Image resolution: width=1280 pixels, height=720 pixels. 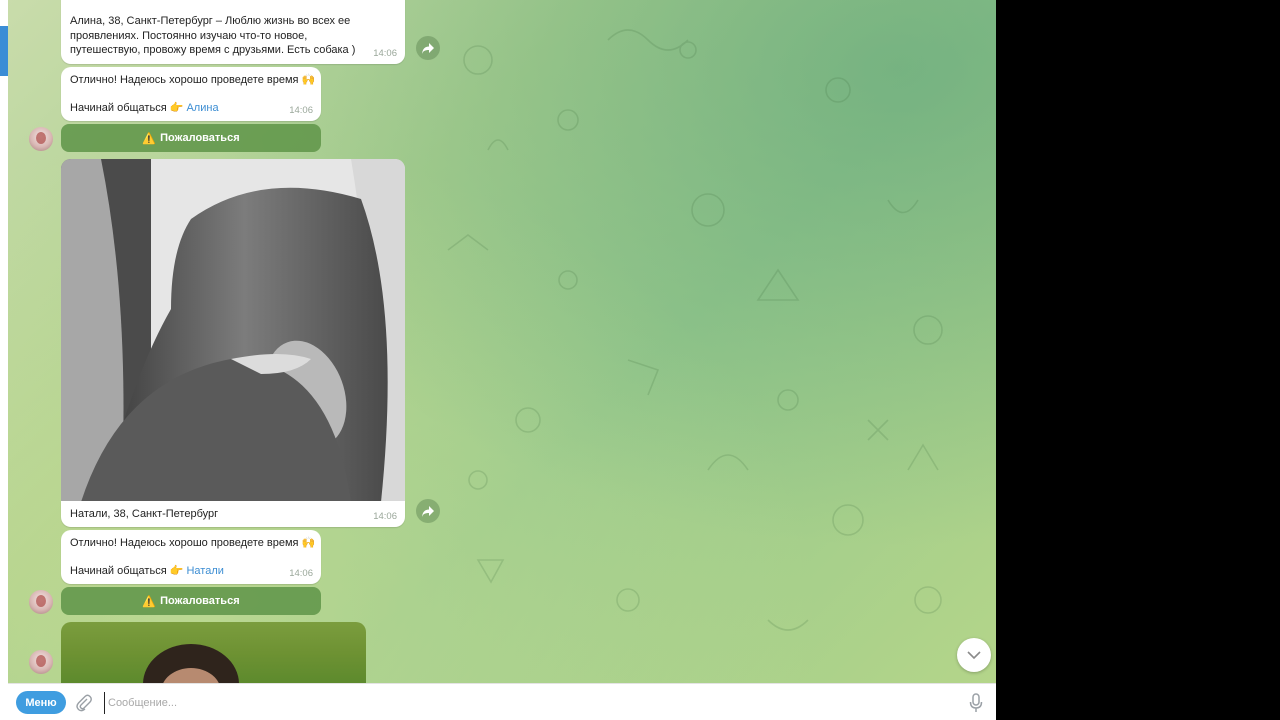 I want to click on microphone-icon, so click(x=976, y=702).